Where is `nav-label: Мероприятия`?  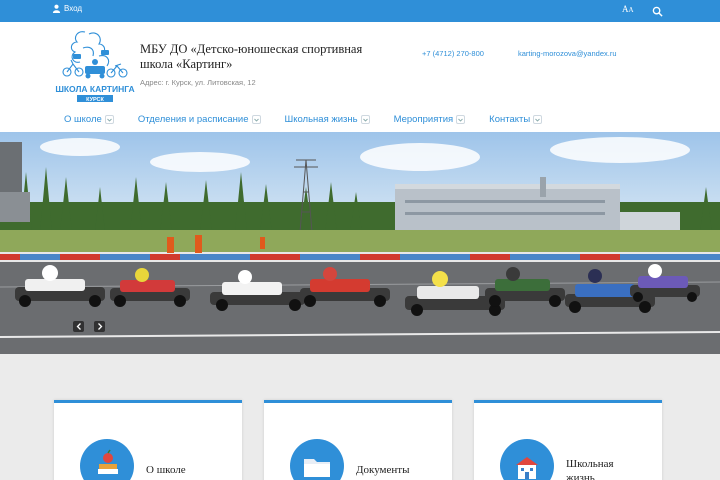
nav-label: Мероприятия is located at coordinates (423, 119).